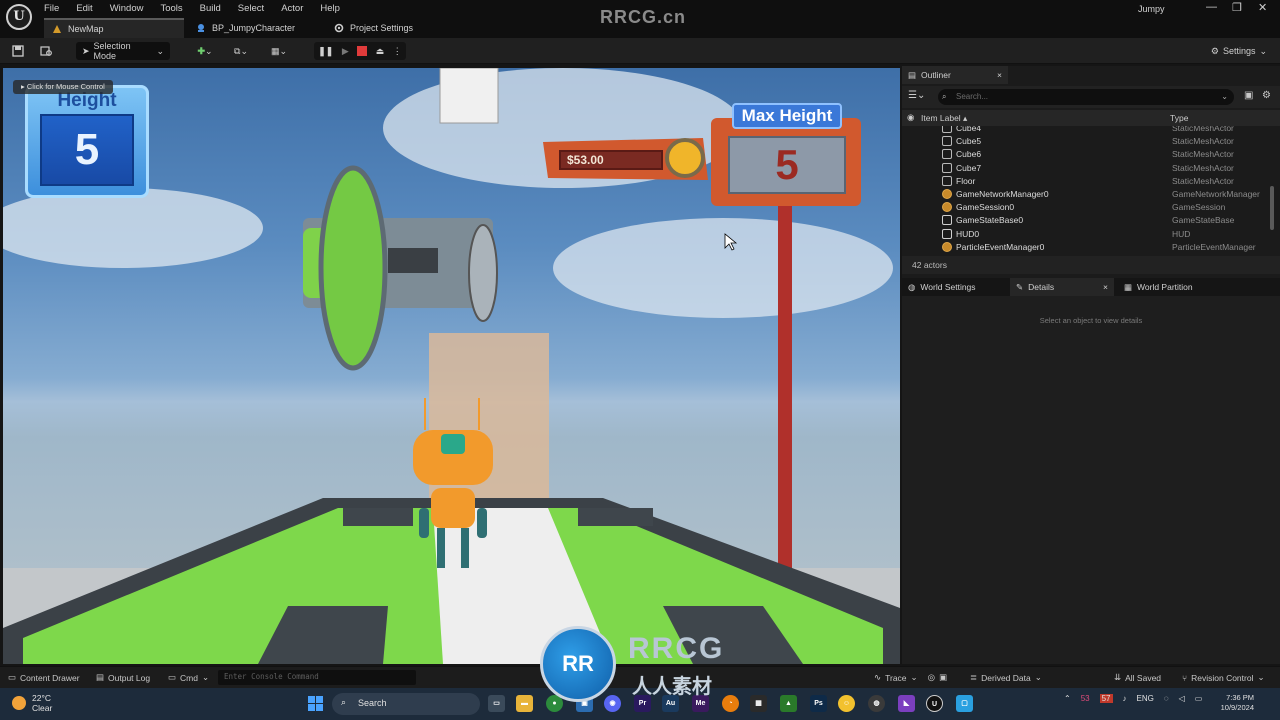 The width and height of the screenshot is (1280, 720). I want to click on eject-icon: ⏏, so click(380, 51).